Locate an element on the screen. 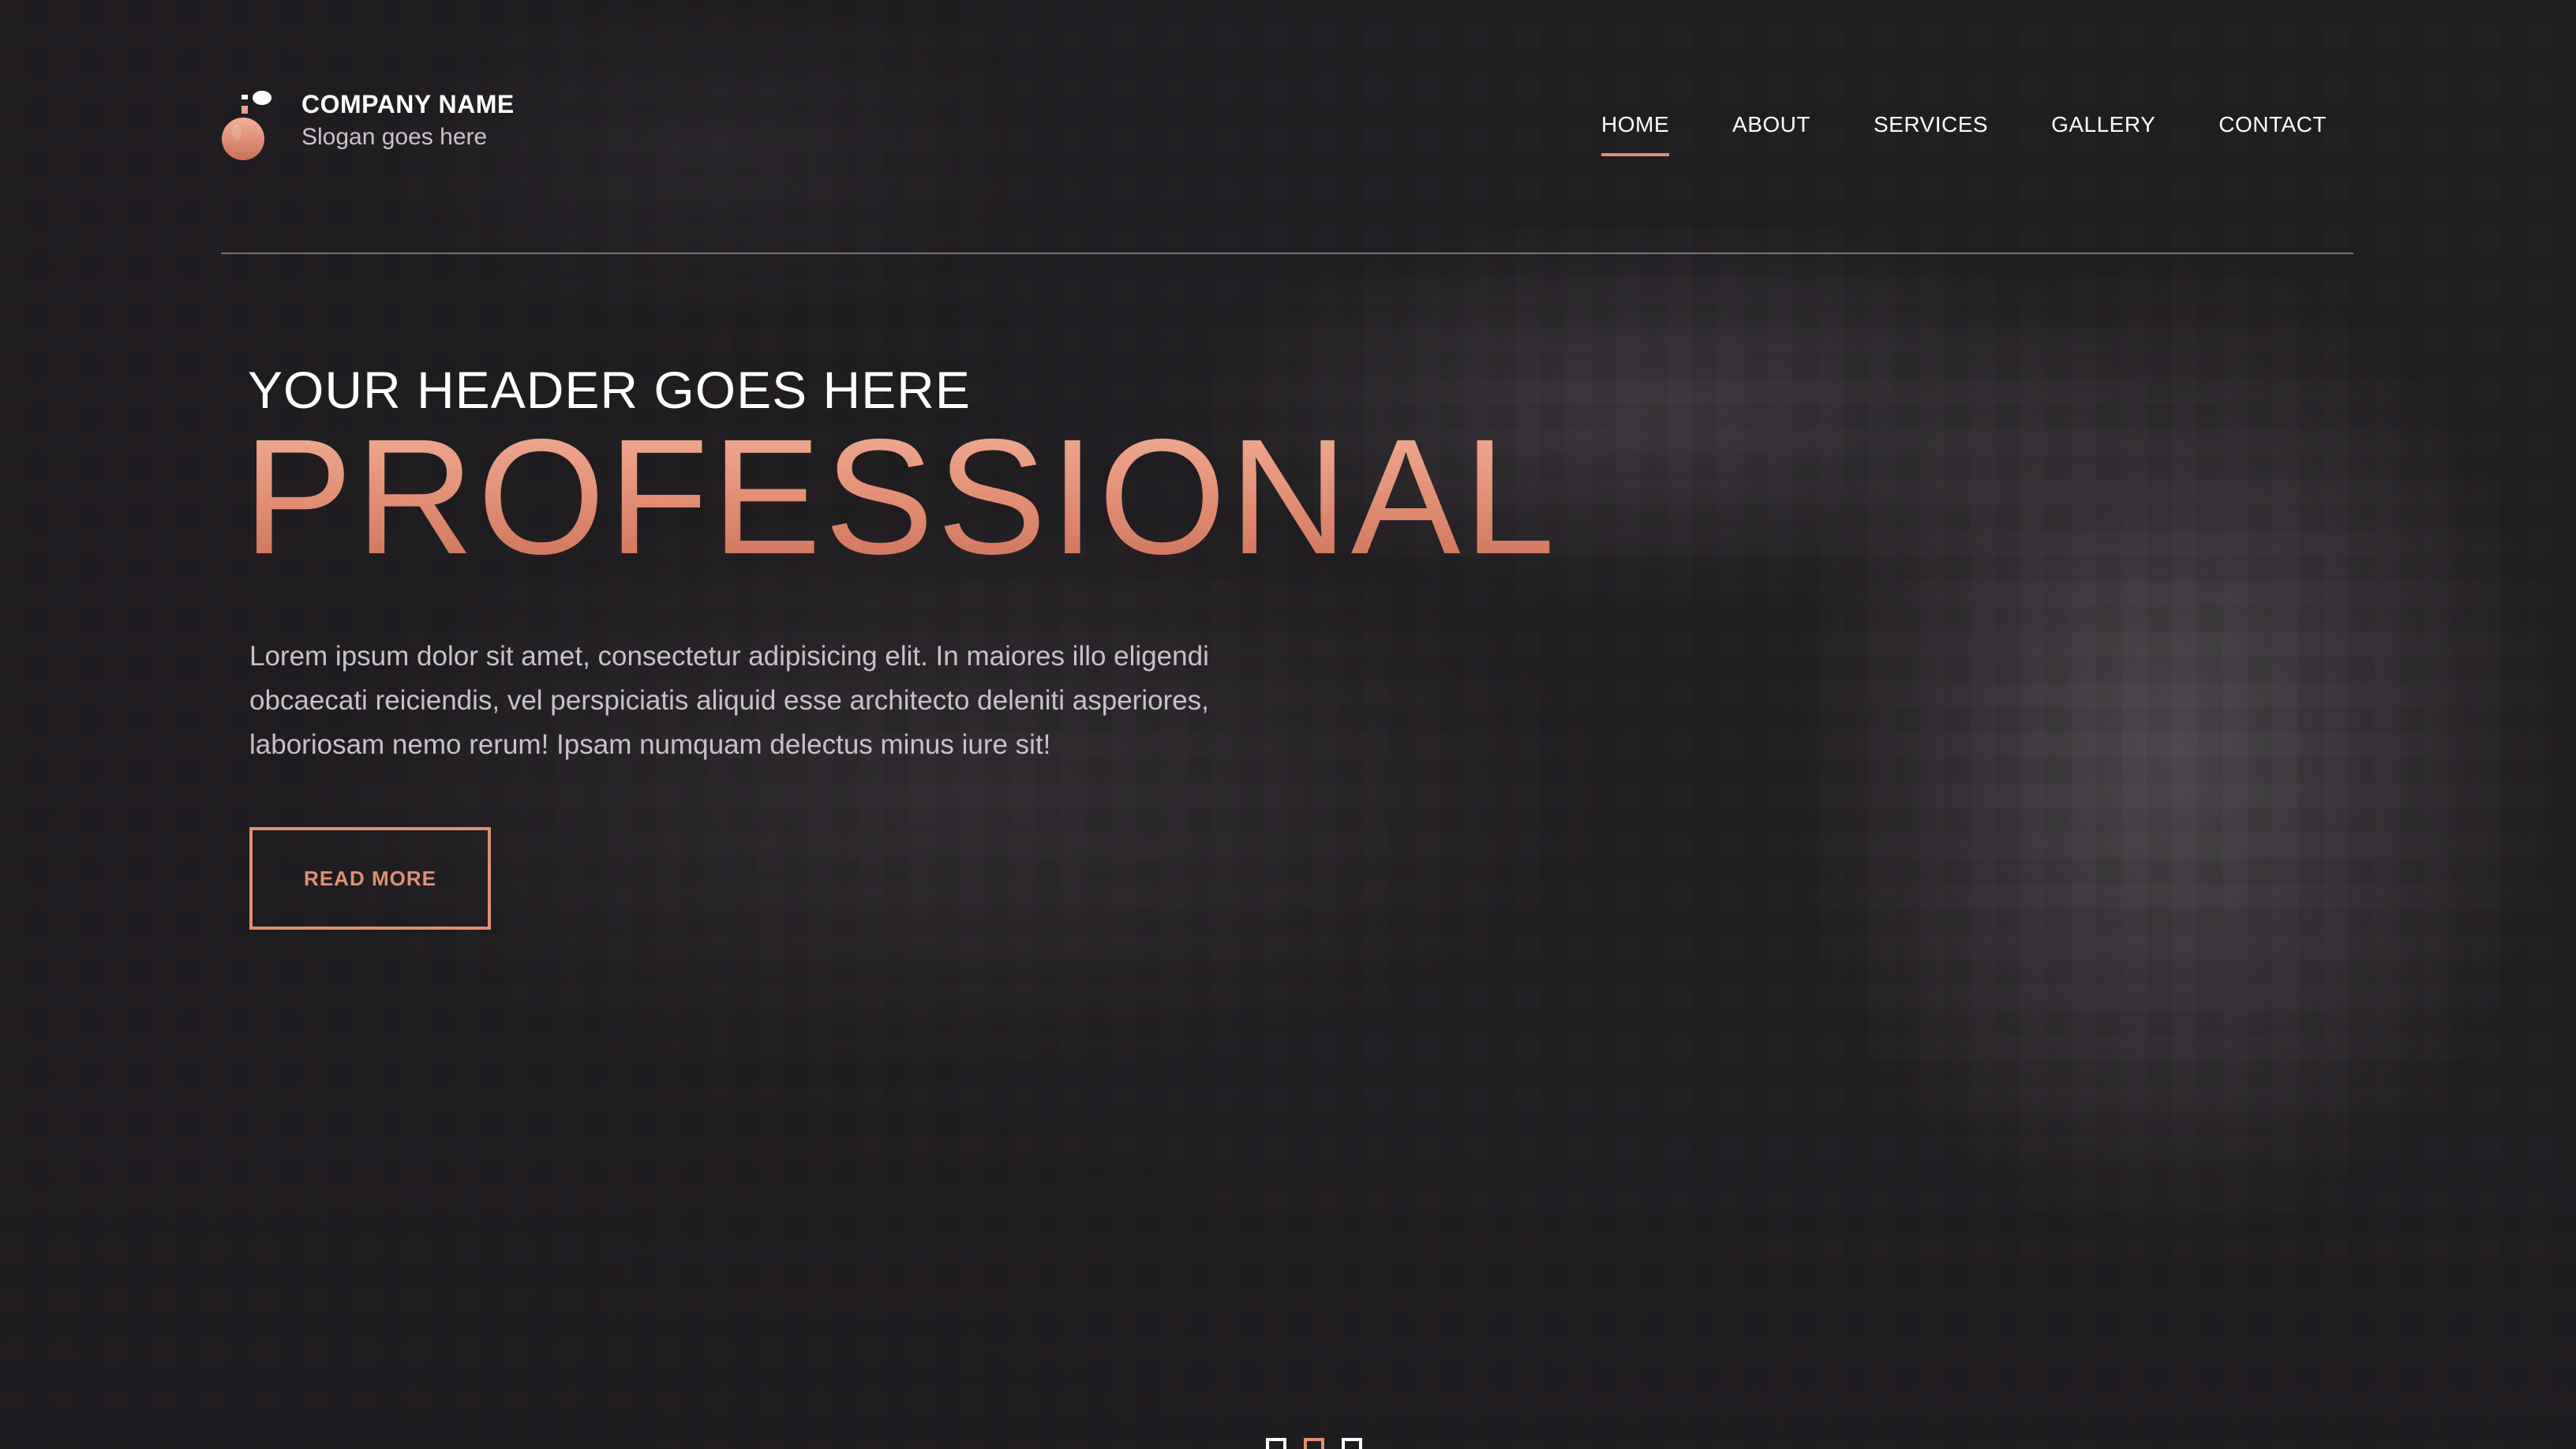 This screenshot has height=1449, width=2576. header-divider is located at coordinates (1287, 253).